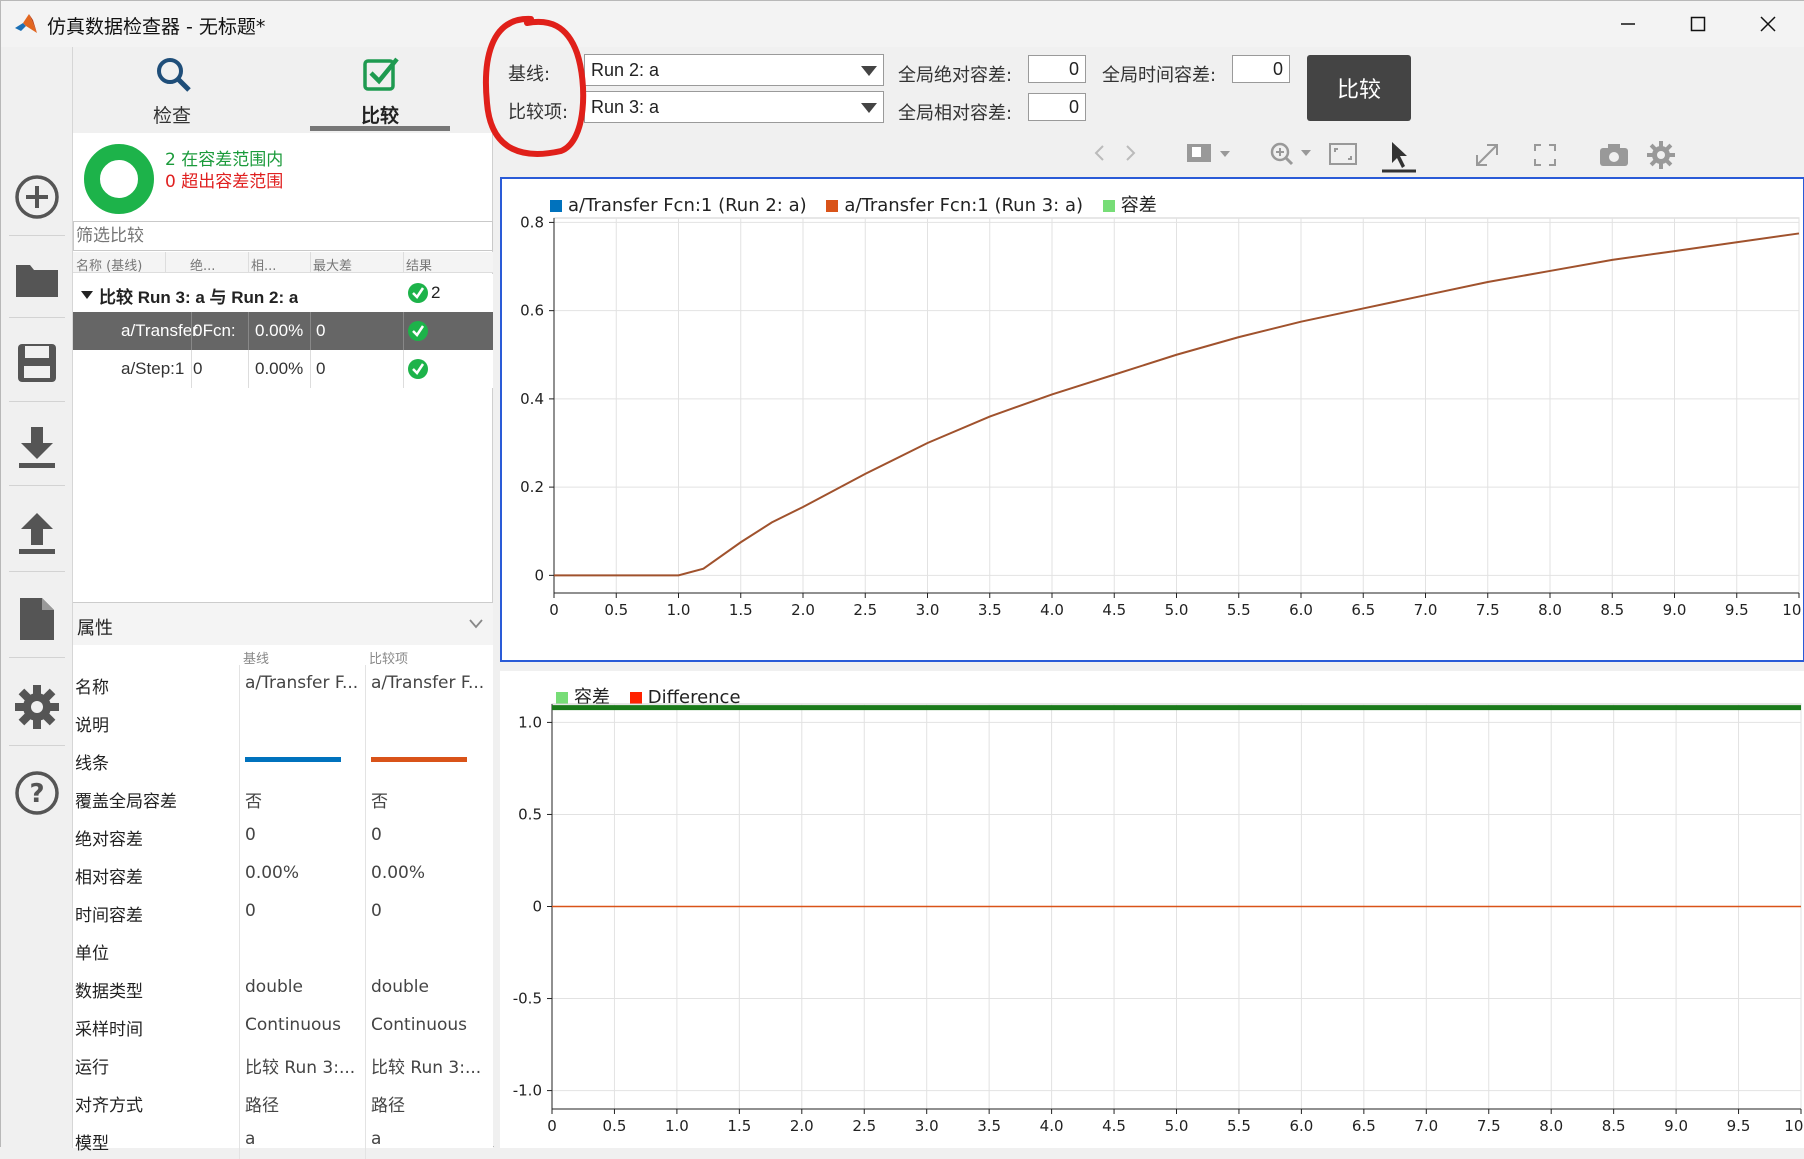 This screenshot has height=1159, width=1804. What do you see at coordinates (109, 264) in the screenshot?
I see `col-name: 名称 (基线)` at bounding box center [109, 264].